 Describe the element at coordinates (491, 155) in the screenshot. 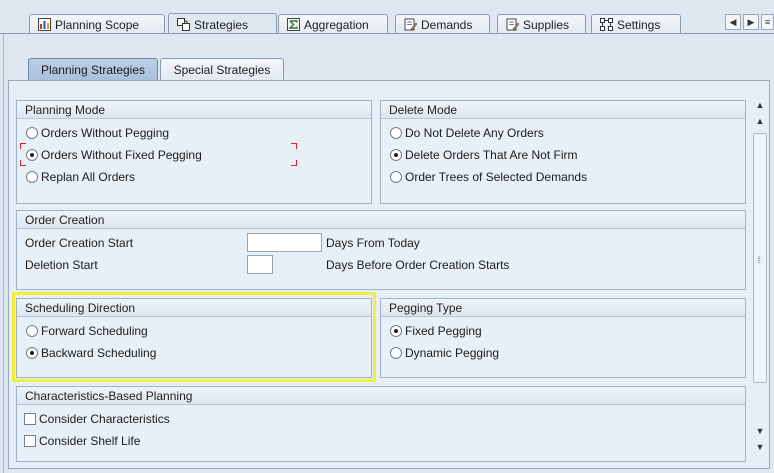

I see `radio-label: Delete Orders That Are Not Firm` at that location.